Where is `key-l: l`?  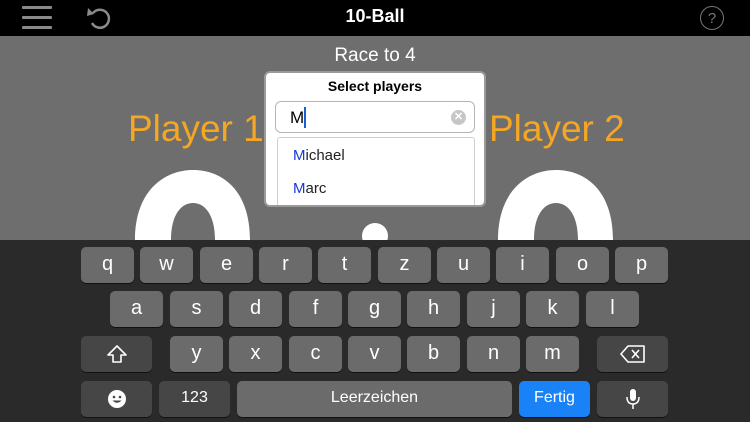 key-l: l is located at coordinates (612, 309).